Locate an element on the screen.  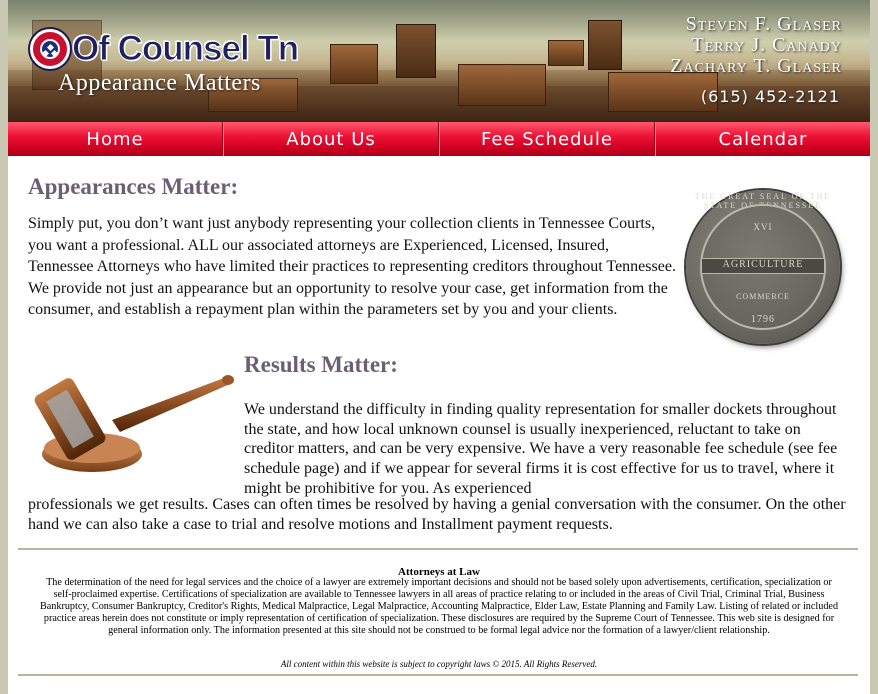
main-nav: Home About Us Fee Schedule Calendar is located at coordinates (439, 139).